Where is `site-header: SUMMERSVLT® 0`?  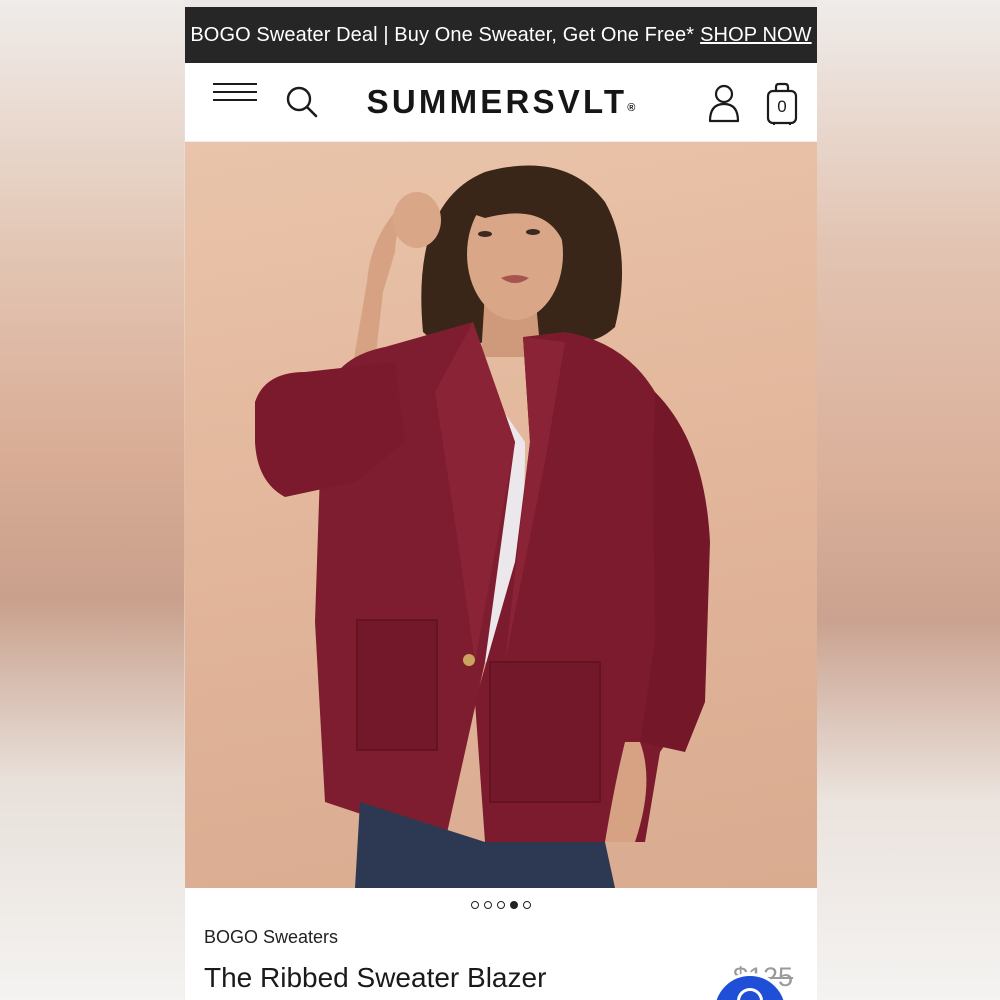
site-header: SUMMERSVLT® 0 is located at coordinates (501, 102).